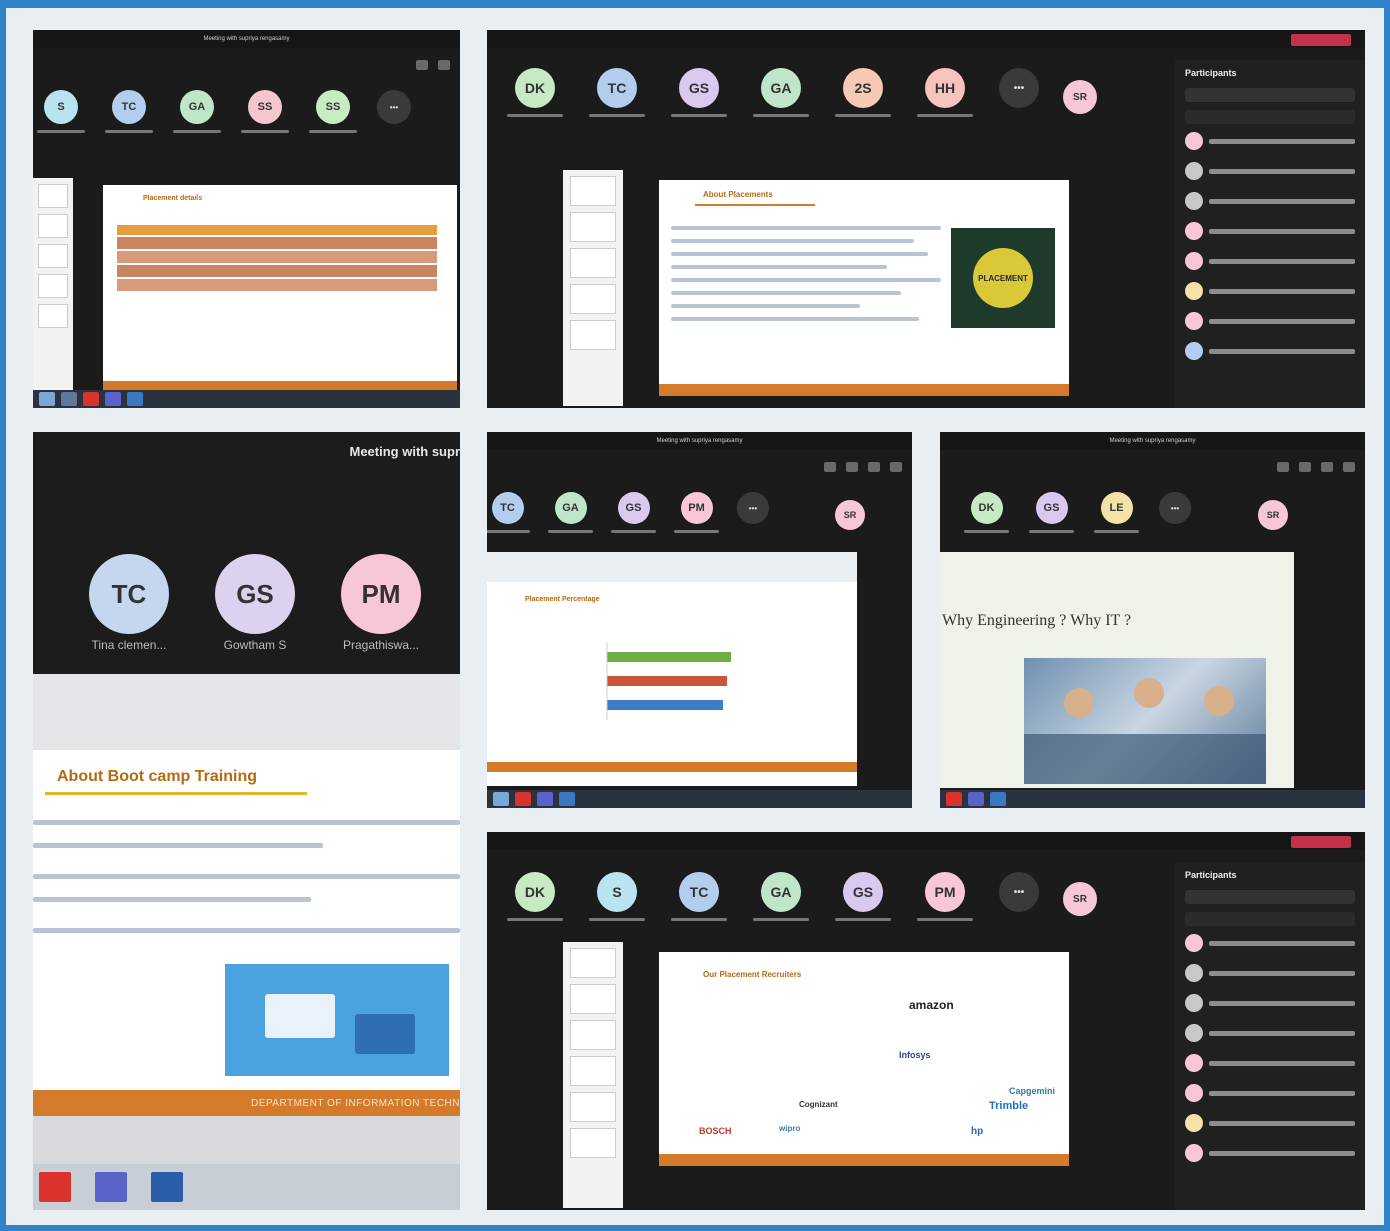  What do you see at coordinates (173, 198) in the screenshot?
I see `slide-title: Placement details` at bounding box center [173, 198].